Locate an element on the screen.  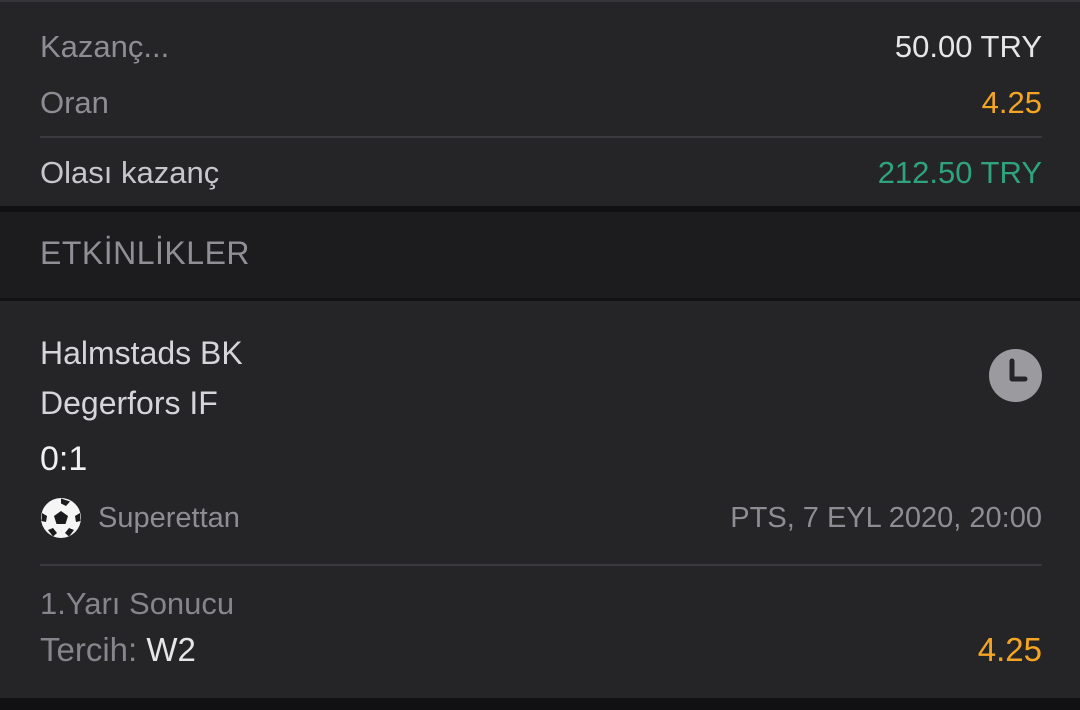
pick-value: W2 is located at coordinates (171, 649).